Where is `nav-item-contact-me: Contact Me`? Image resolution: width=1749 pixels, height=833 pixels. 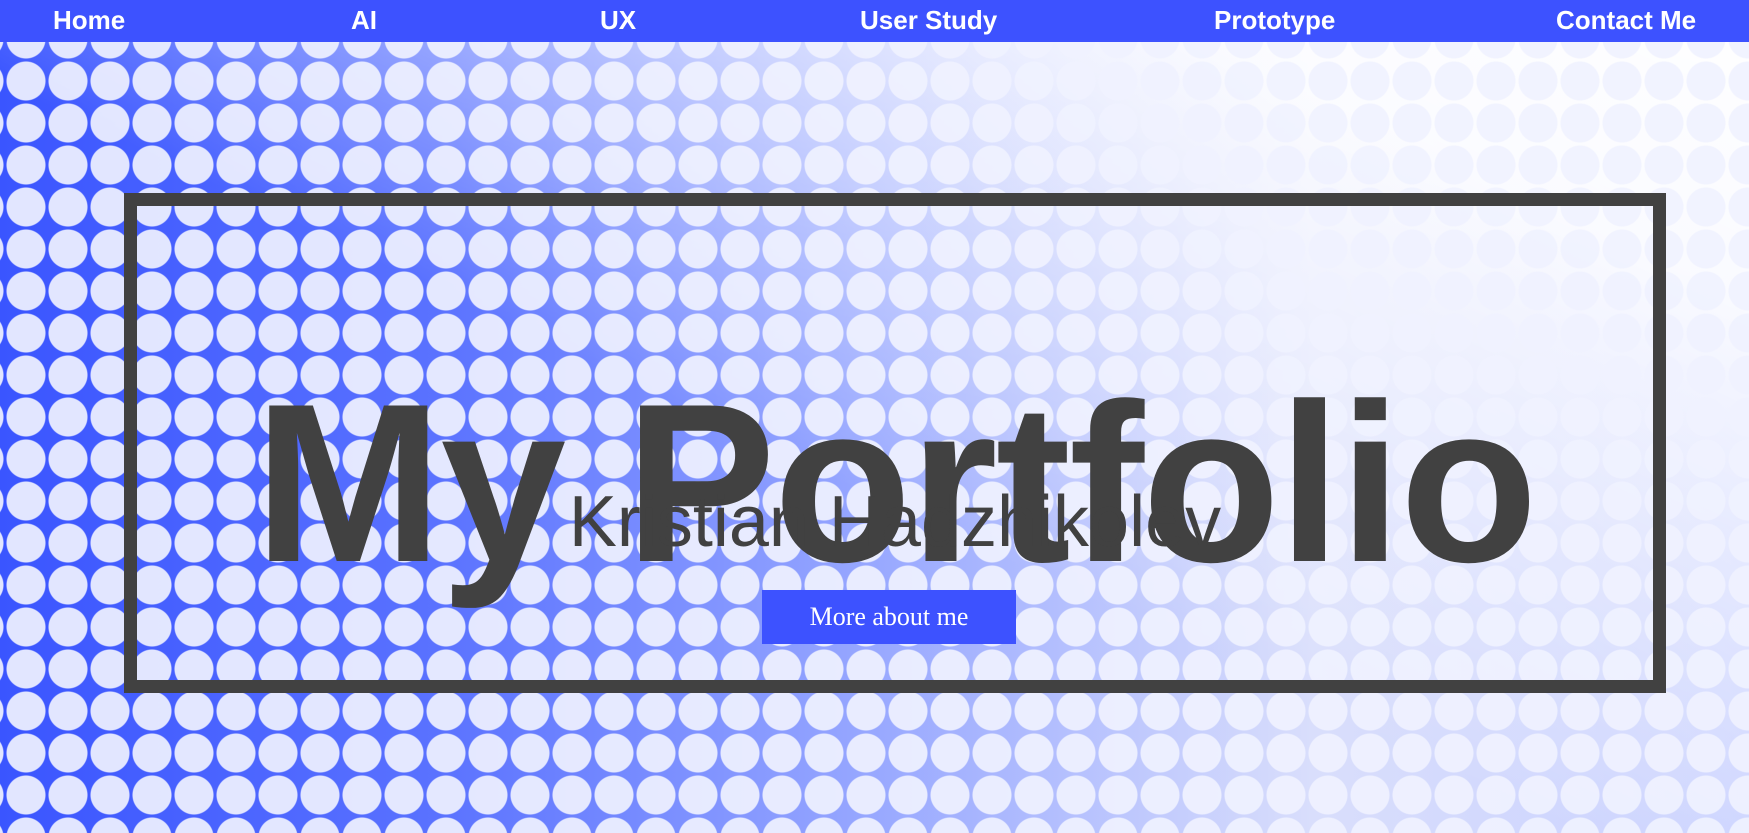
nav-item-contact-me: Contact Me is located at coordinates (1626, 20).